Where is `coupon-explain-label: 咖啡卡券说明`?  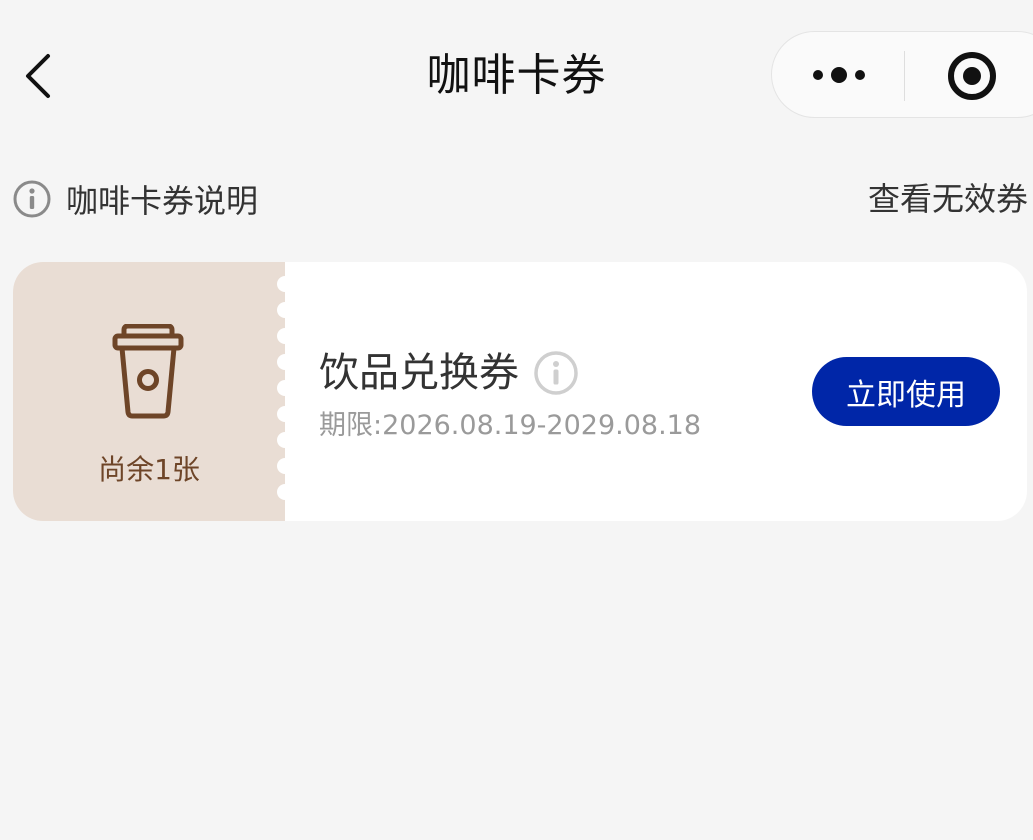 coupon-explain-label: 咖啡卡券说明 is located at coordinates (162, 201).